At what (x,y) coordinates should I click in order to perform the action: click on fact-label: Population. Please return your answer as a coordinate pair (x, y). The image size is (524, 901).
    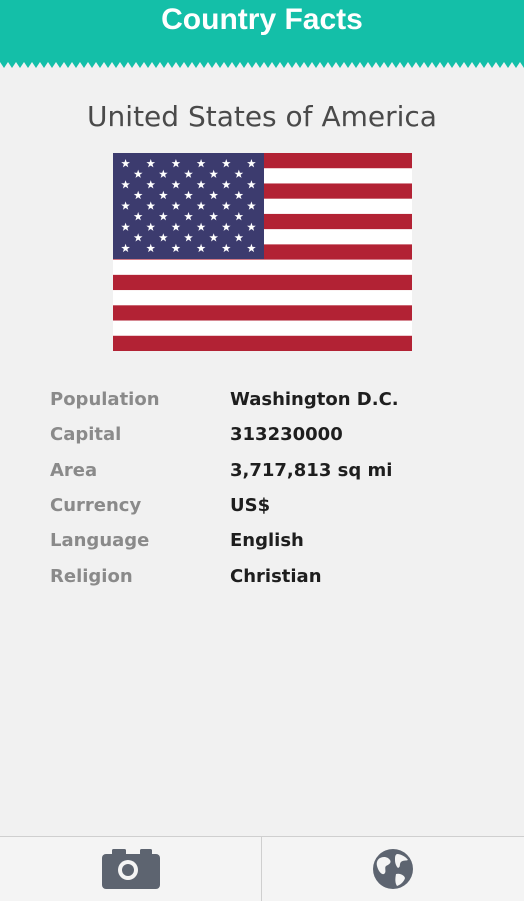
    Looking at the image, I should click on (105, 400).